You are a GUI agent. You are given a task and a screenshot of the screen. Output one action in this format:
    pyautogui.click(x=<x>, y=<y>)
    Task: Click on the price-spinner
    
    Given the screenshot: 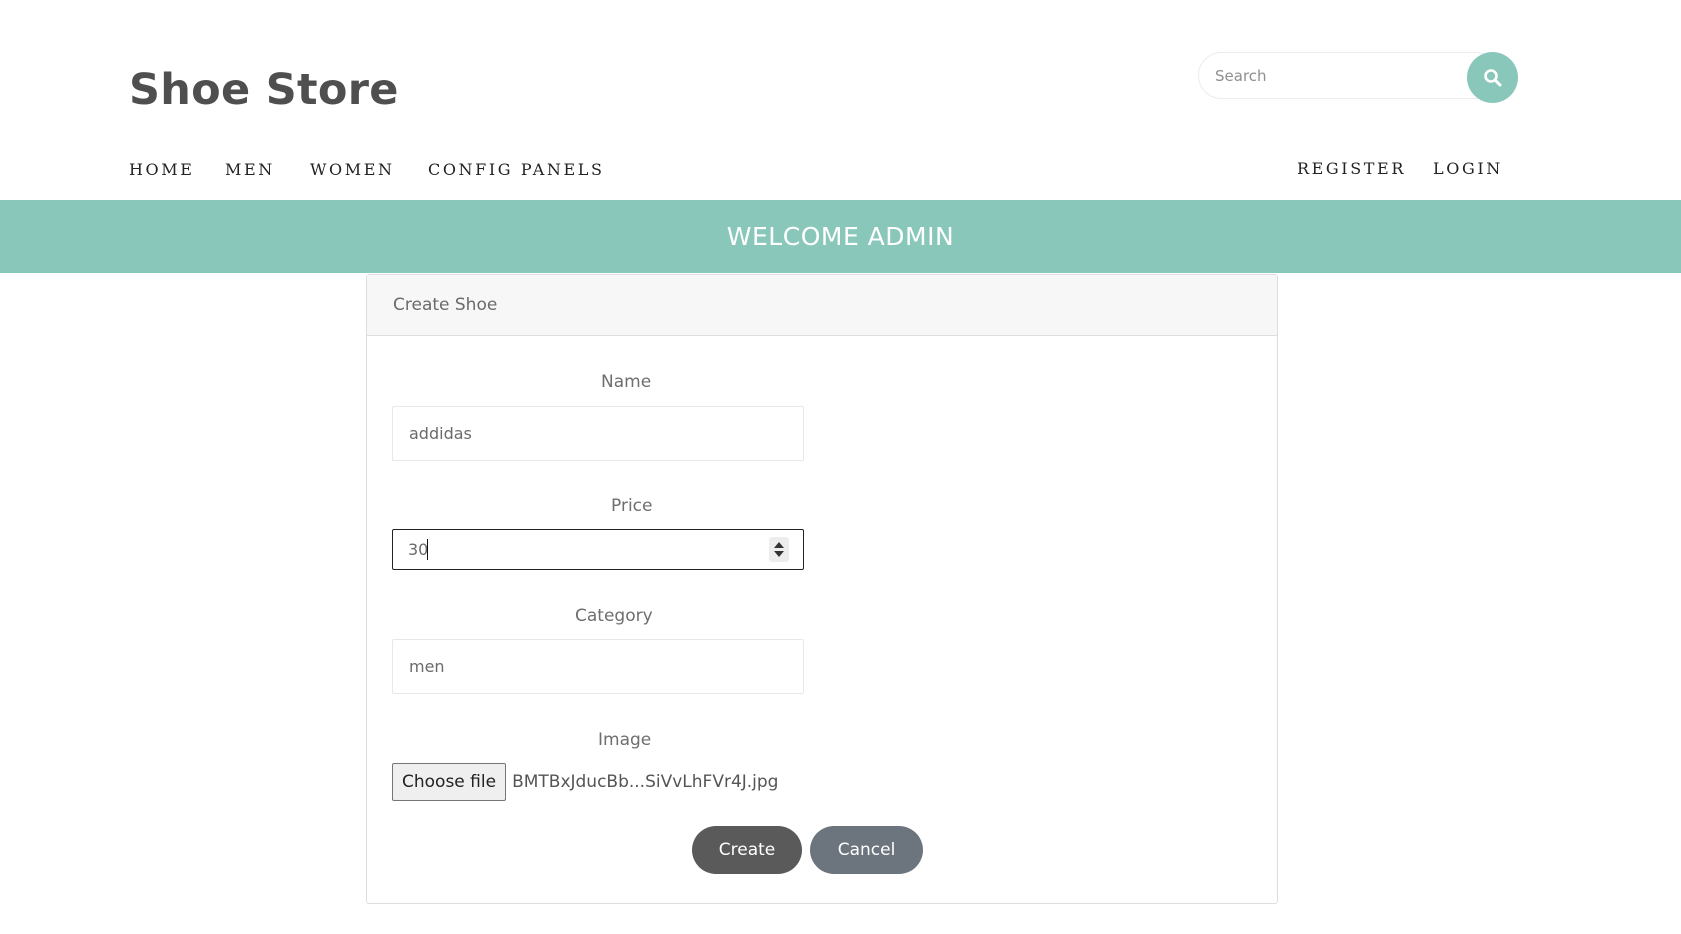 What is the action you would take?
    pyautogui.click(x=779, y=549)
    